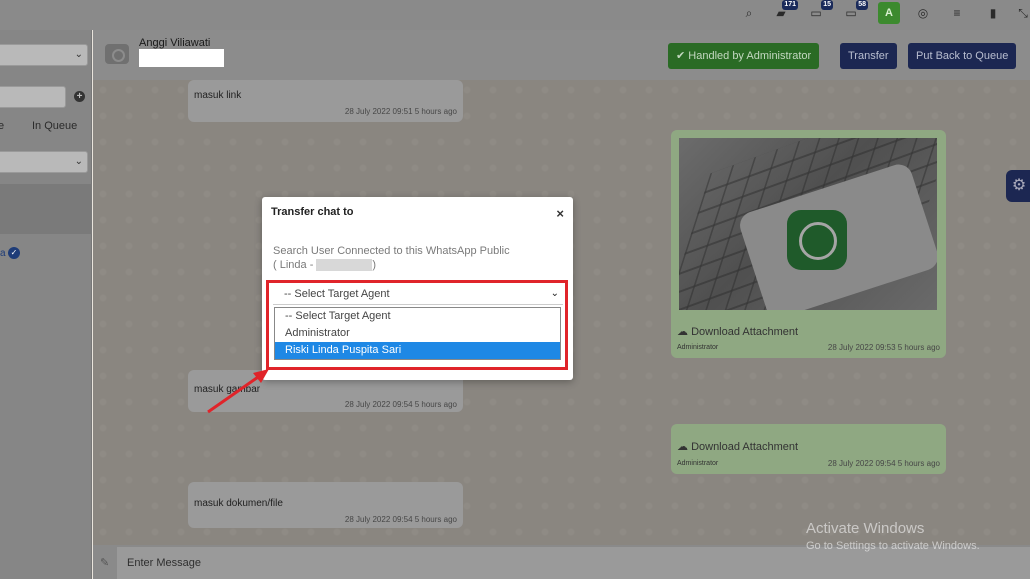 The image size is (1030, 579). I want to click on close-icon: ×, so click(560, 213).